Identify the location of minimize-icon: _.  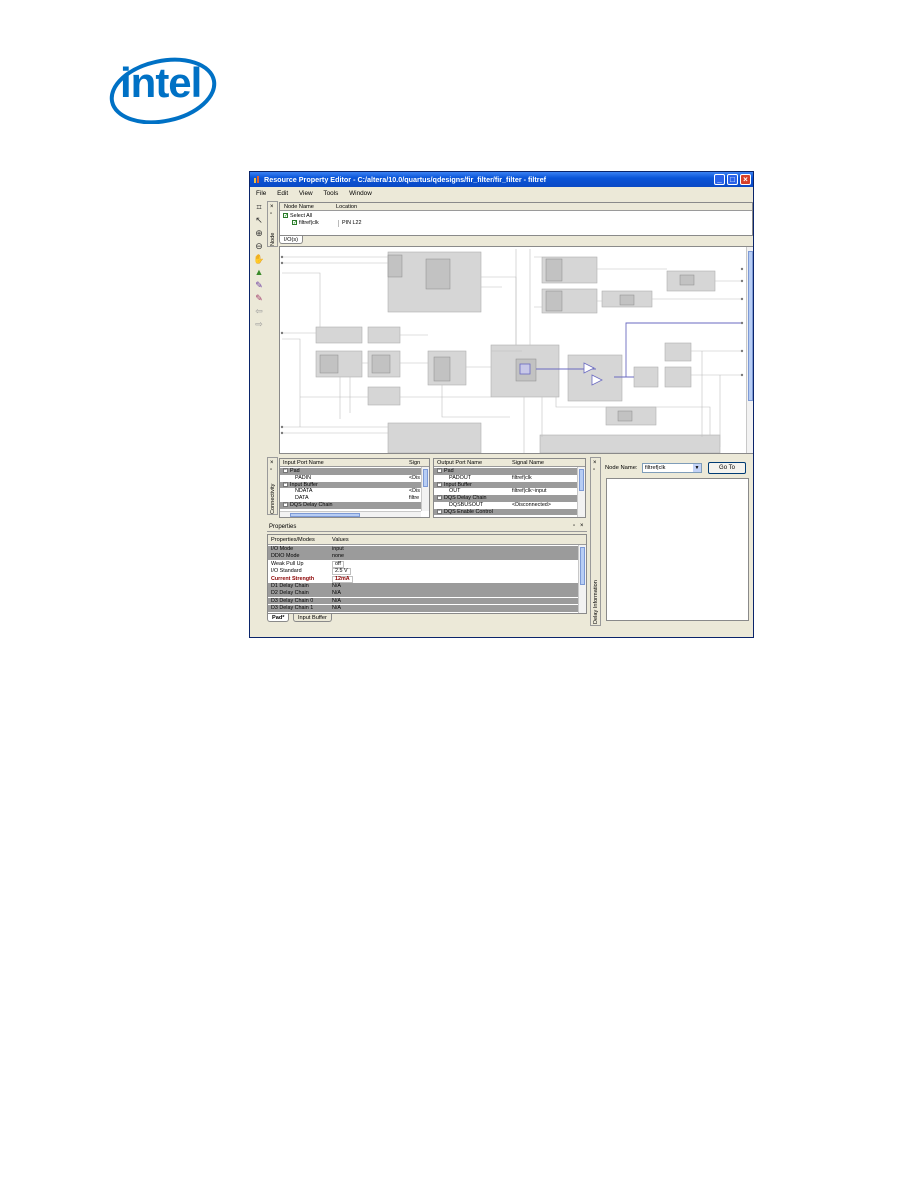
(719, 179).